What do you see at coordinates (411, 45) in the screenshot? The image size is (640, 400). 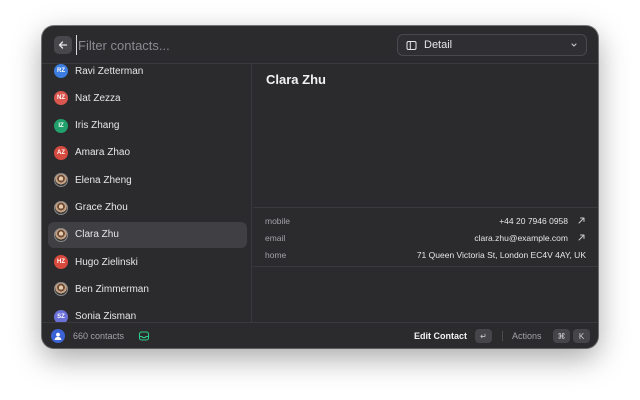 I see `sidebar-layout-icon` at bounding box center [411, 45].